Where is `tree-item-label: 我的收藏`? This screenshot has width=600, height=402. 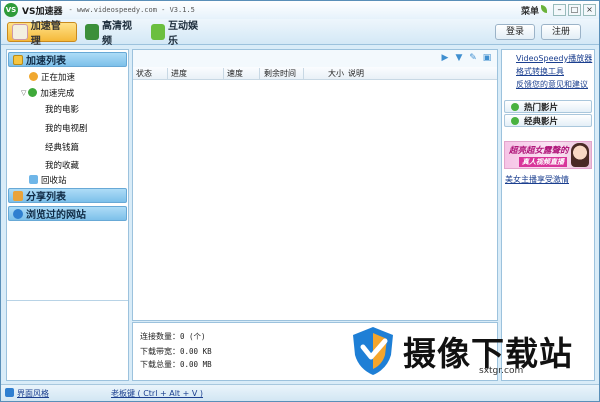
tree-item-label: 我的收藏 is located at coordinates (62, 165).